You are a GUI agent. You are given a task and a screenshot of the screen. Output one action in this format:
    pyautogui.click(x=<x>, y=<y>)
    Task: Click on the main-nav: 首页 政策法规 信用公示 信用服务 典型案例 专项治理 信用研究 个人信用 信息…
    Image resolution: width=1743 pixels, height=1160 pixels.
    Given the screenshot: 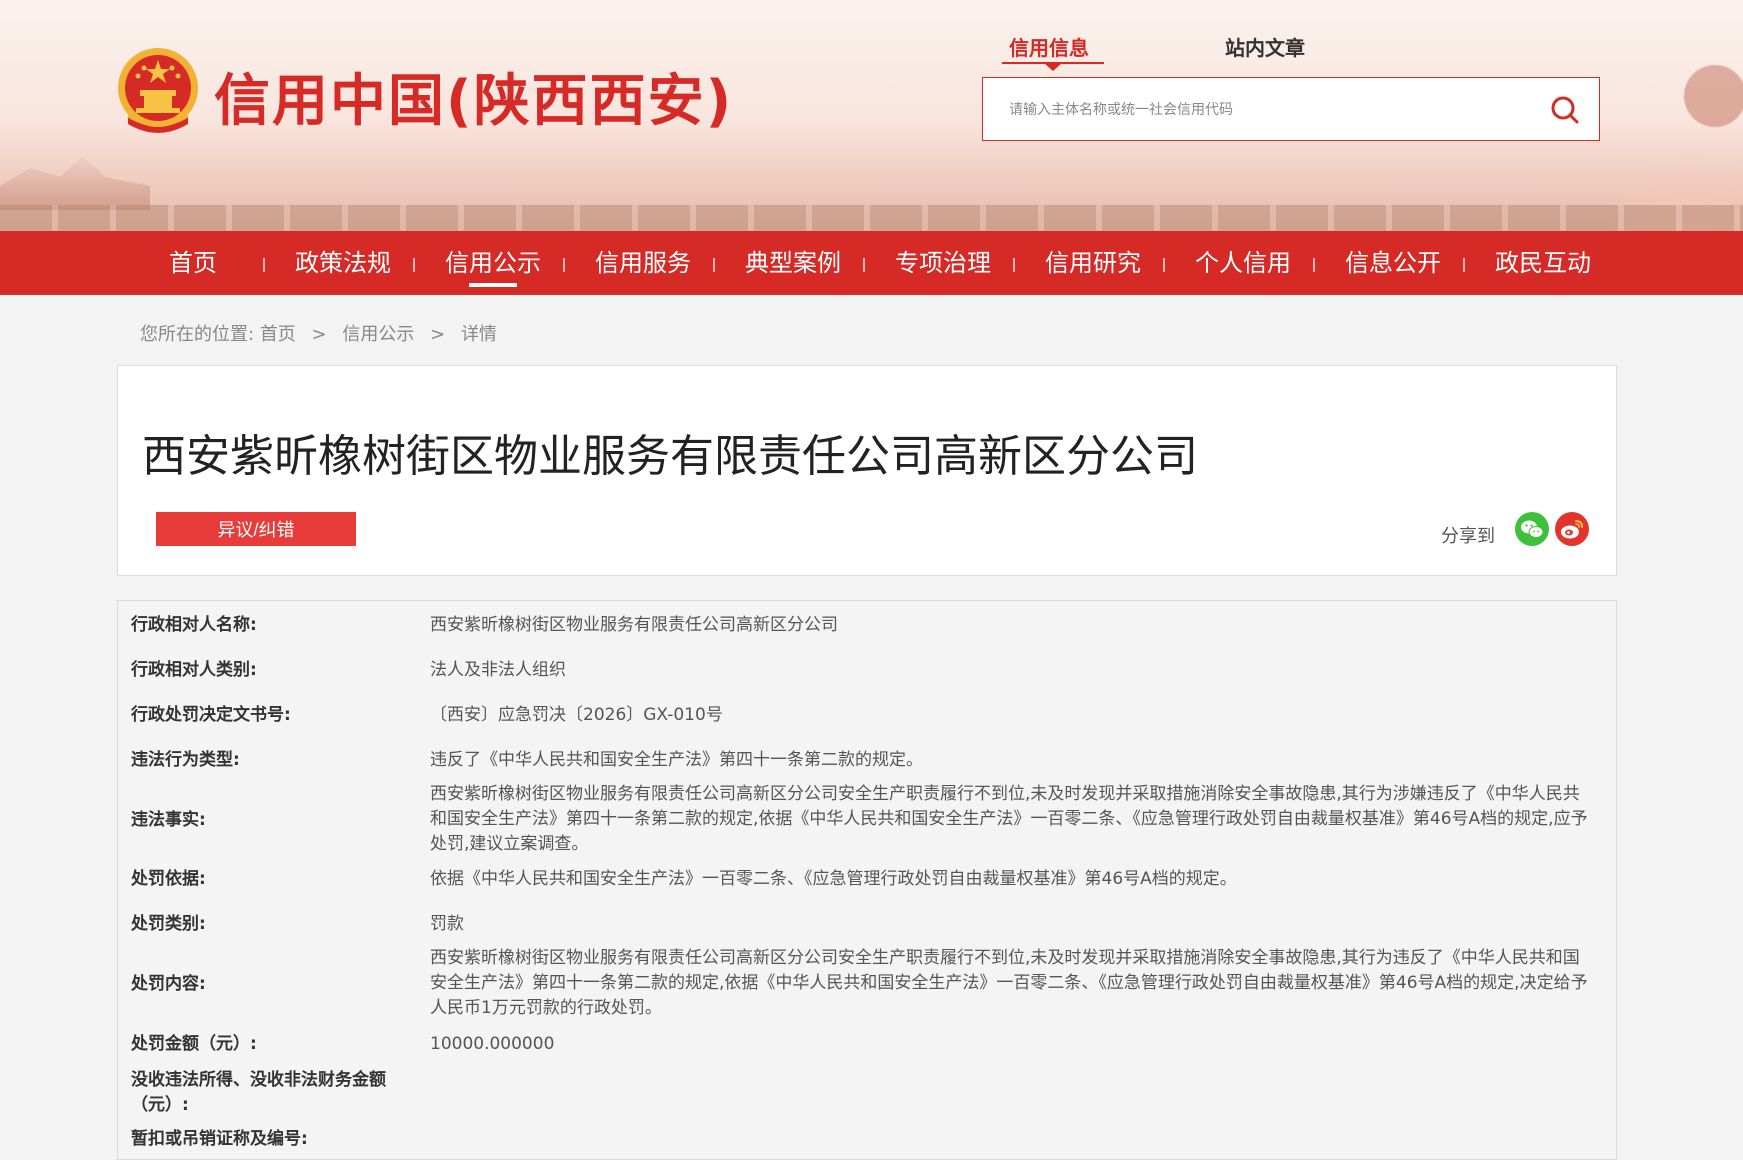 What is the action you would take?
    pyautogui.click(x=871, y=263)
    